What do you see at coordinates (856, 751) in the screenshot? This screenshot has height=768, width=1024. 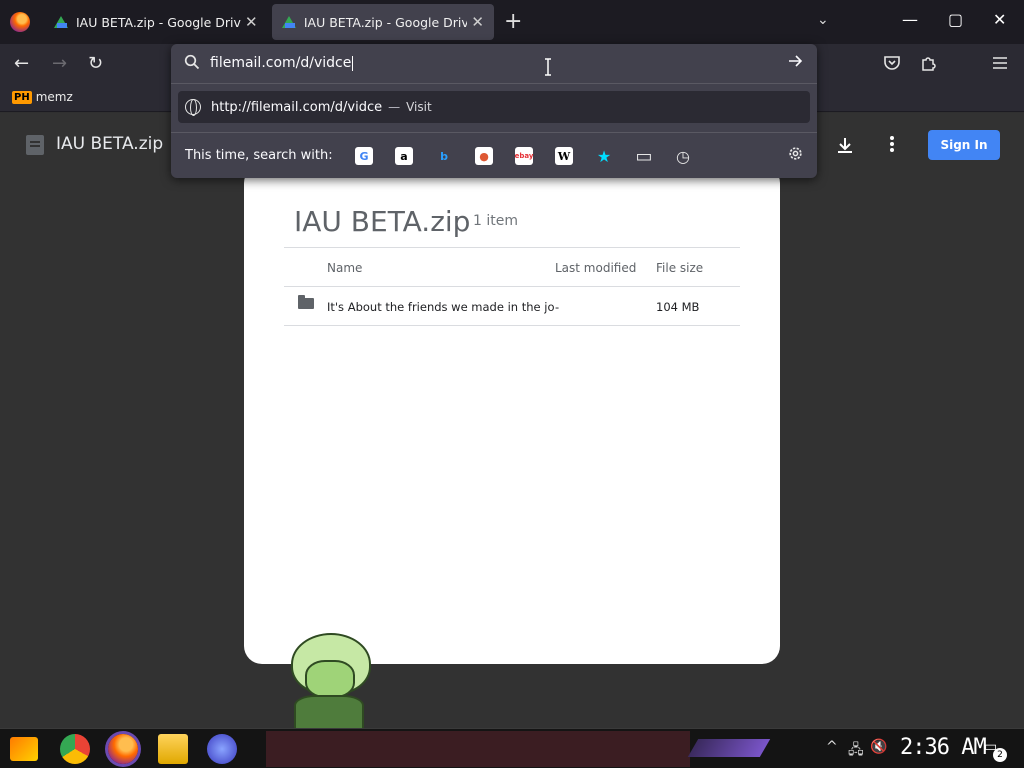 I see `network-icon: 🖧` at bounding box center [856, 751].